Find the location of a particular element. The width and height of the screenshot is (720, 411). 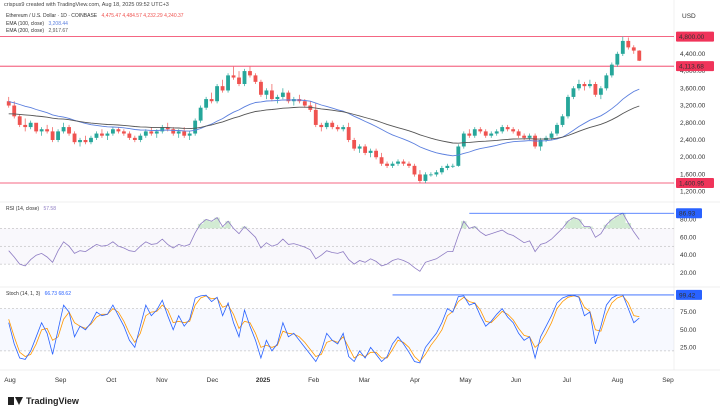

ema200-line is located at coordinates (324, 124).